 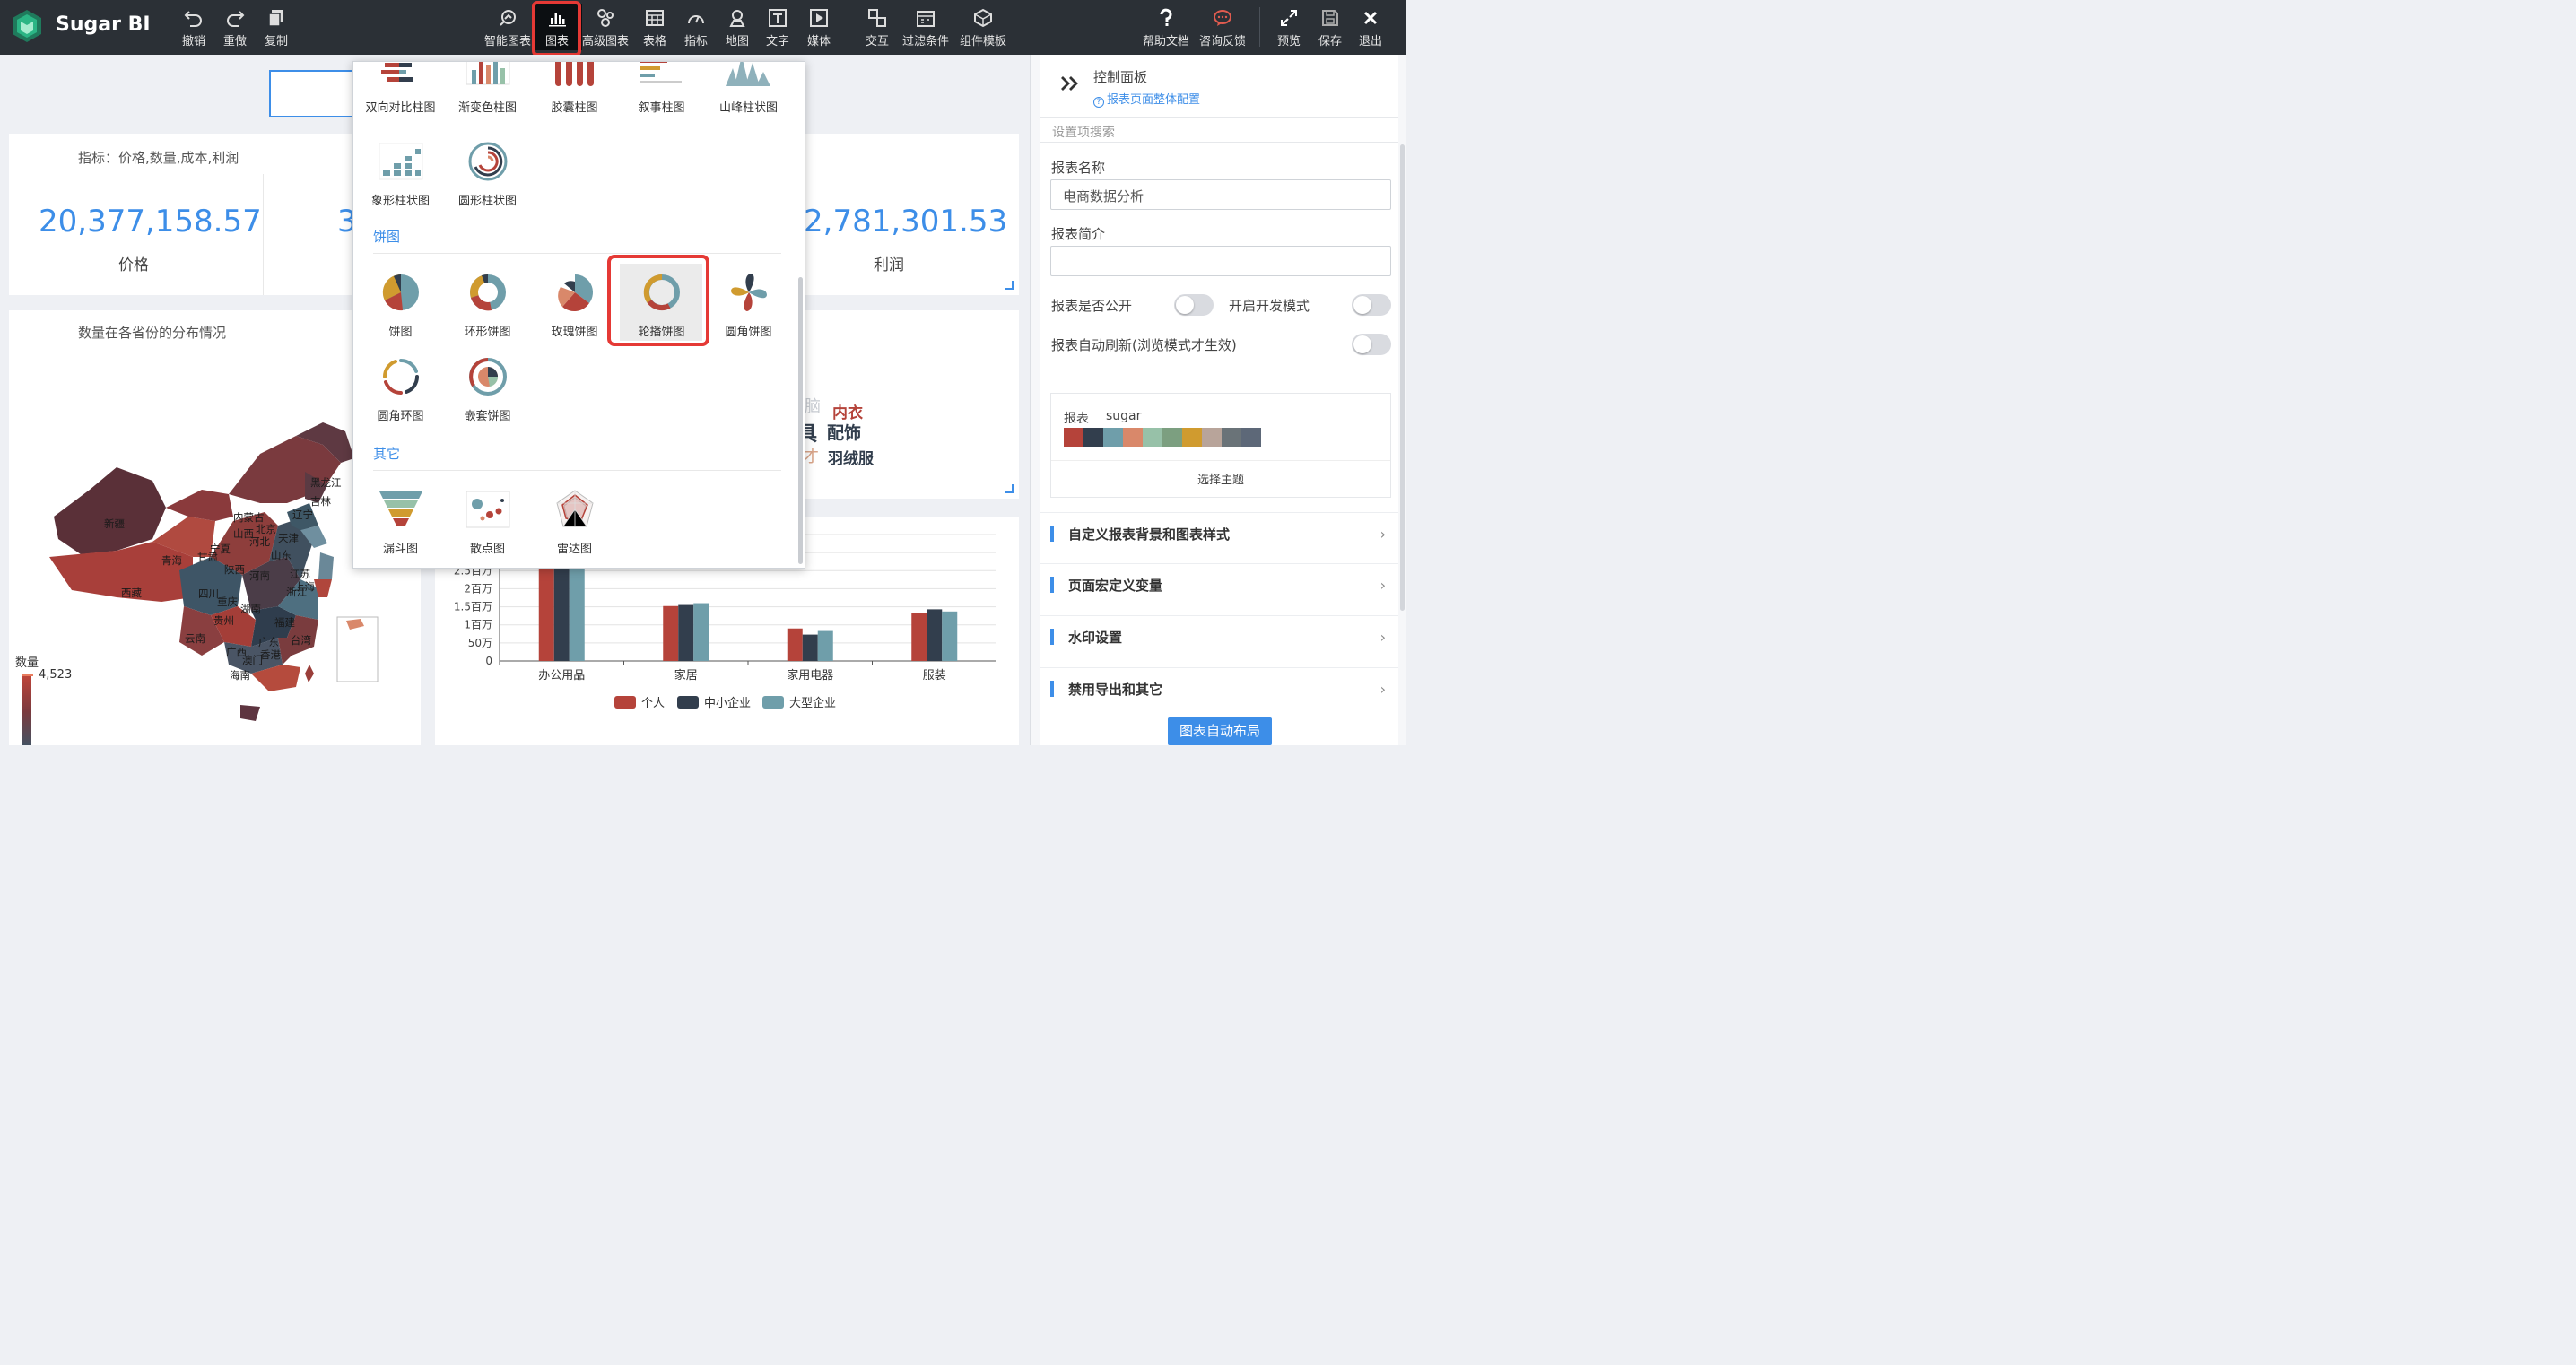 I want to click on map-label-heilongjiang: 黑龙江, so click(x=326, y=482).